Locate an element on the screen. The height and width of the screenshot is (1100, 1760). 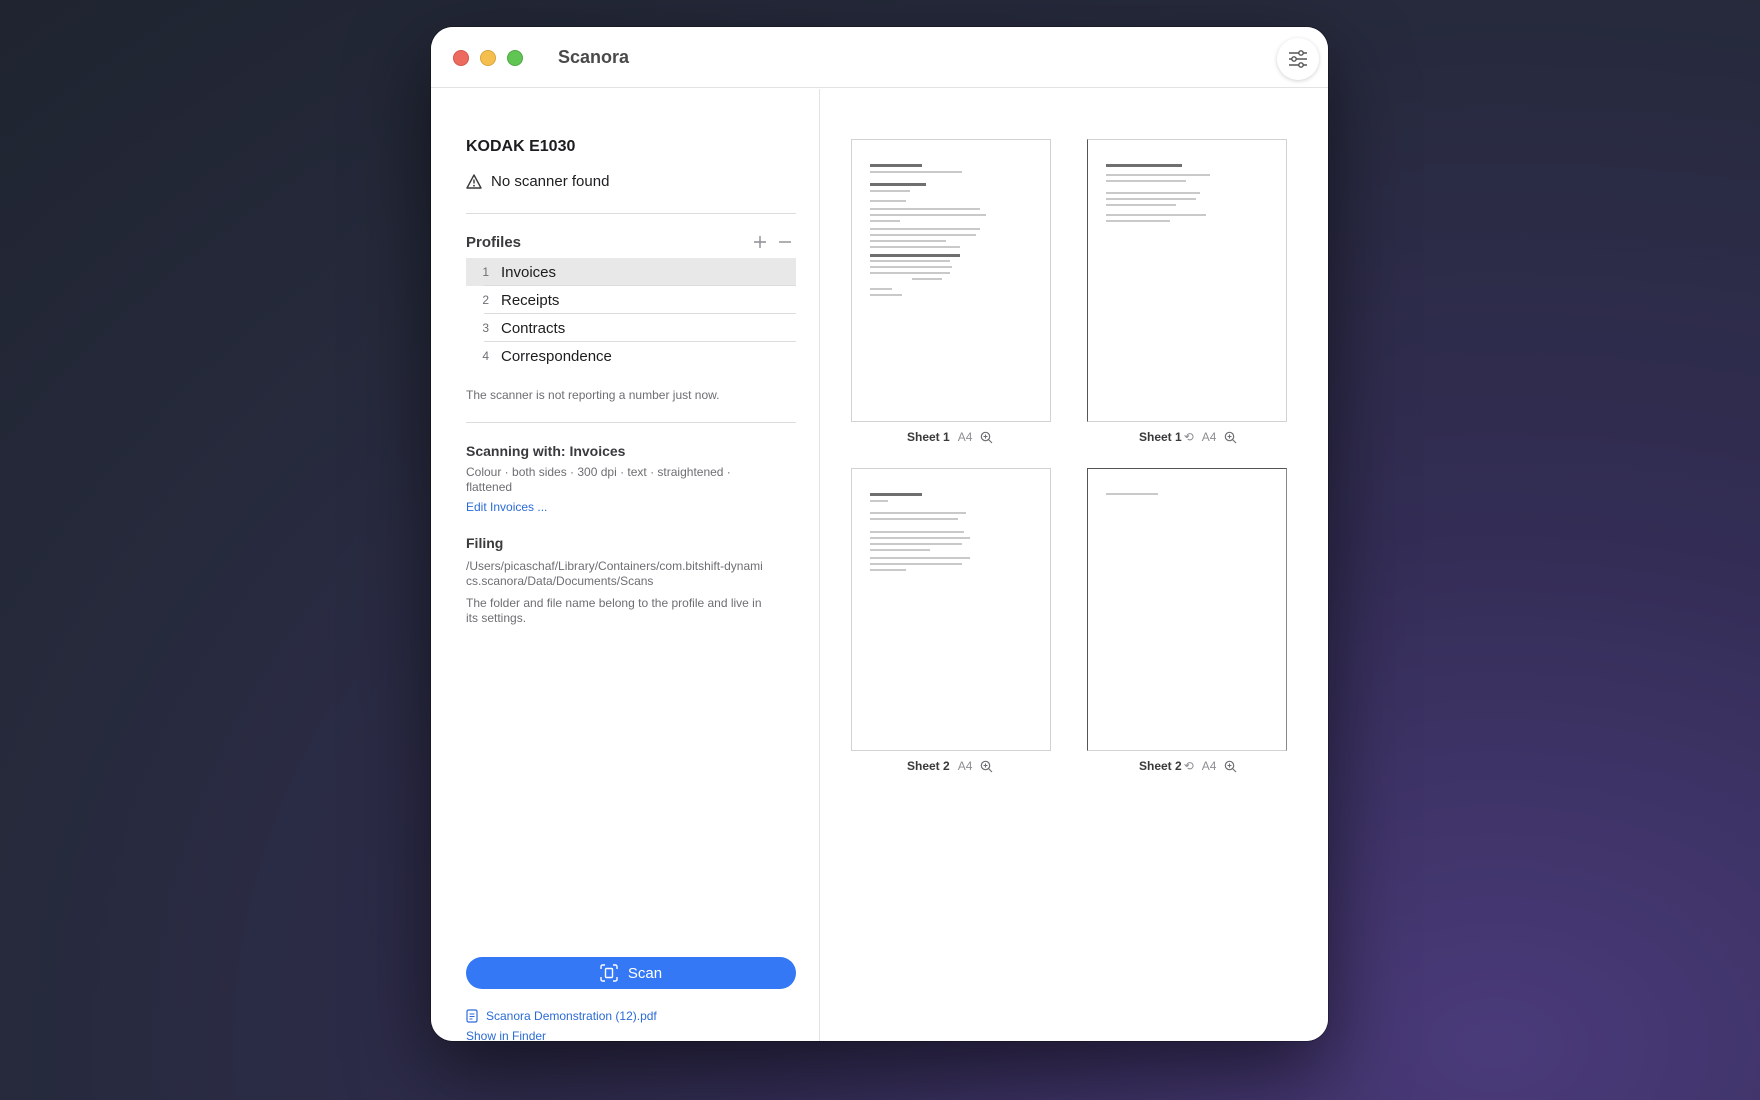
remove-profile-button is located at coordinates (785, 242).